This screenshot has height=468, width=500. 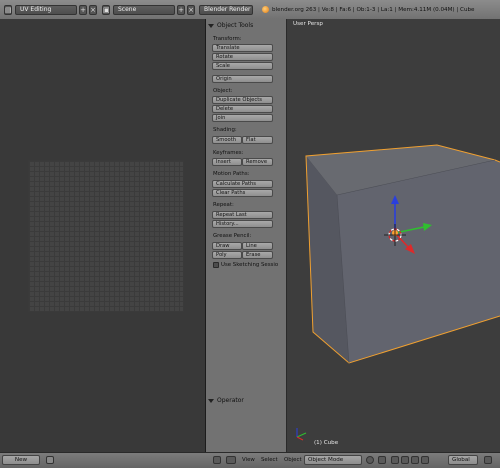 What do you see at coordinates (144, 10) in the screenshot?
I see `scene-select: Scene` at bounding box center [144, 10].